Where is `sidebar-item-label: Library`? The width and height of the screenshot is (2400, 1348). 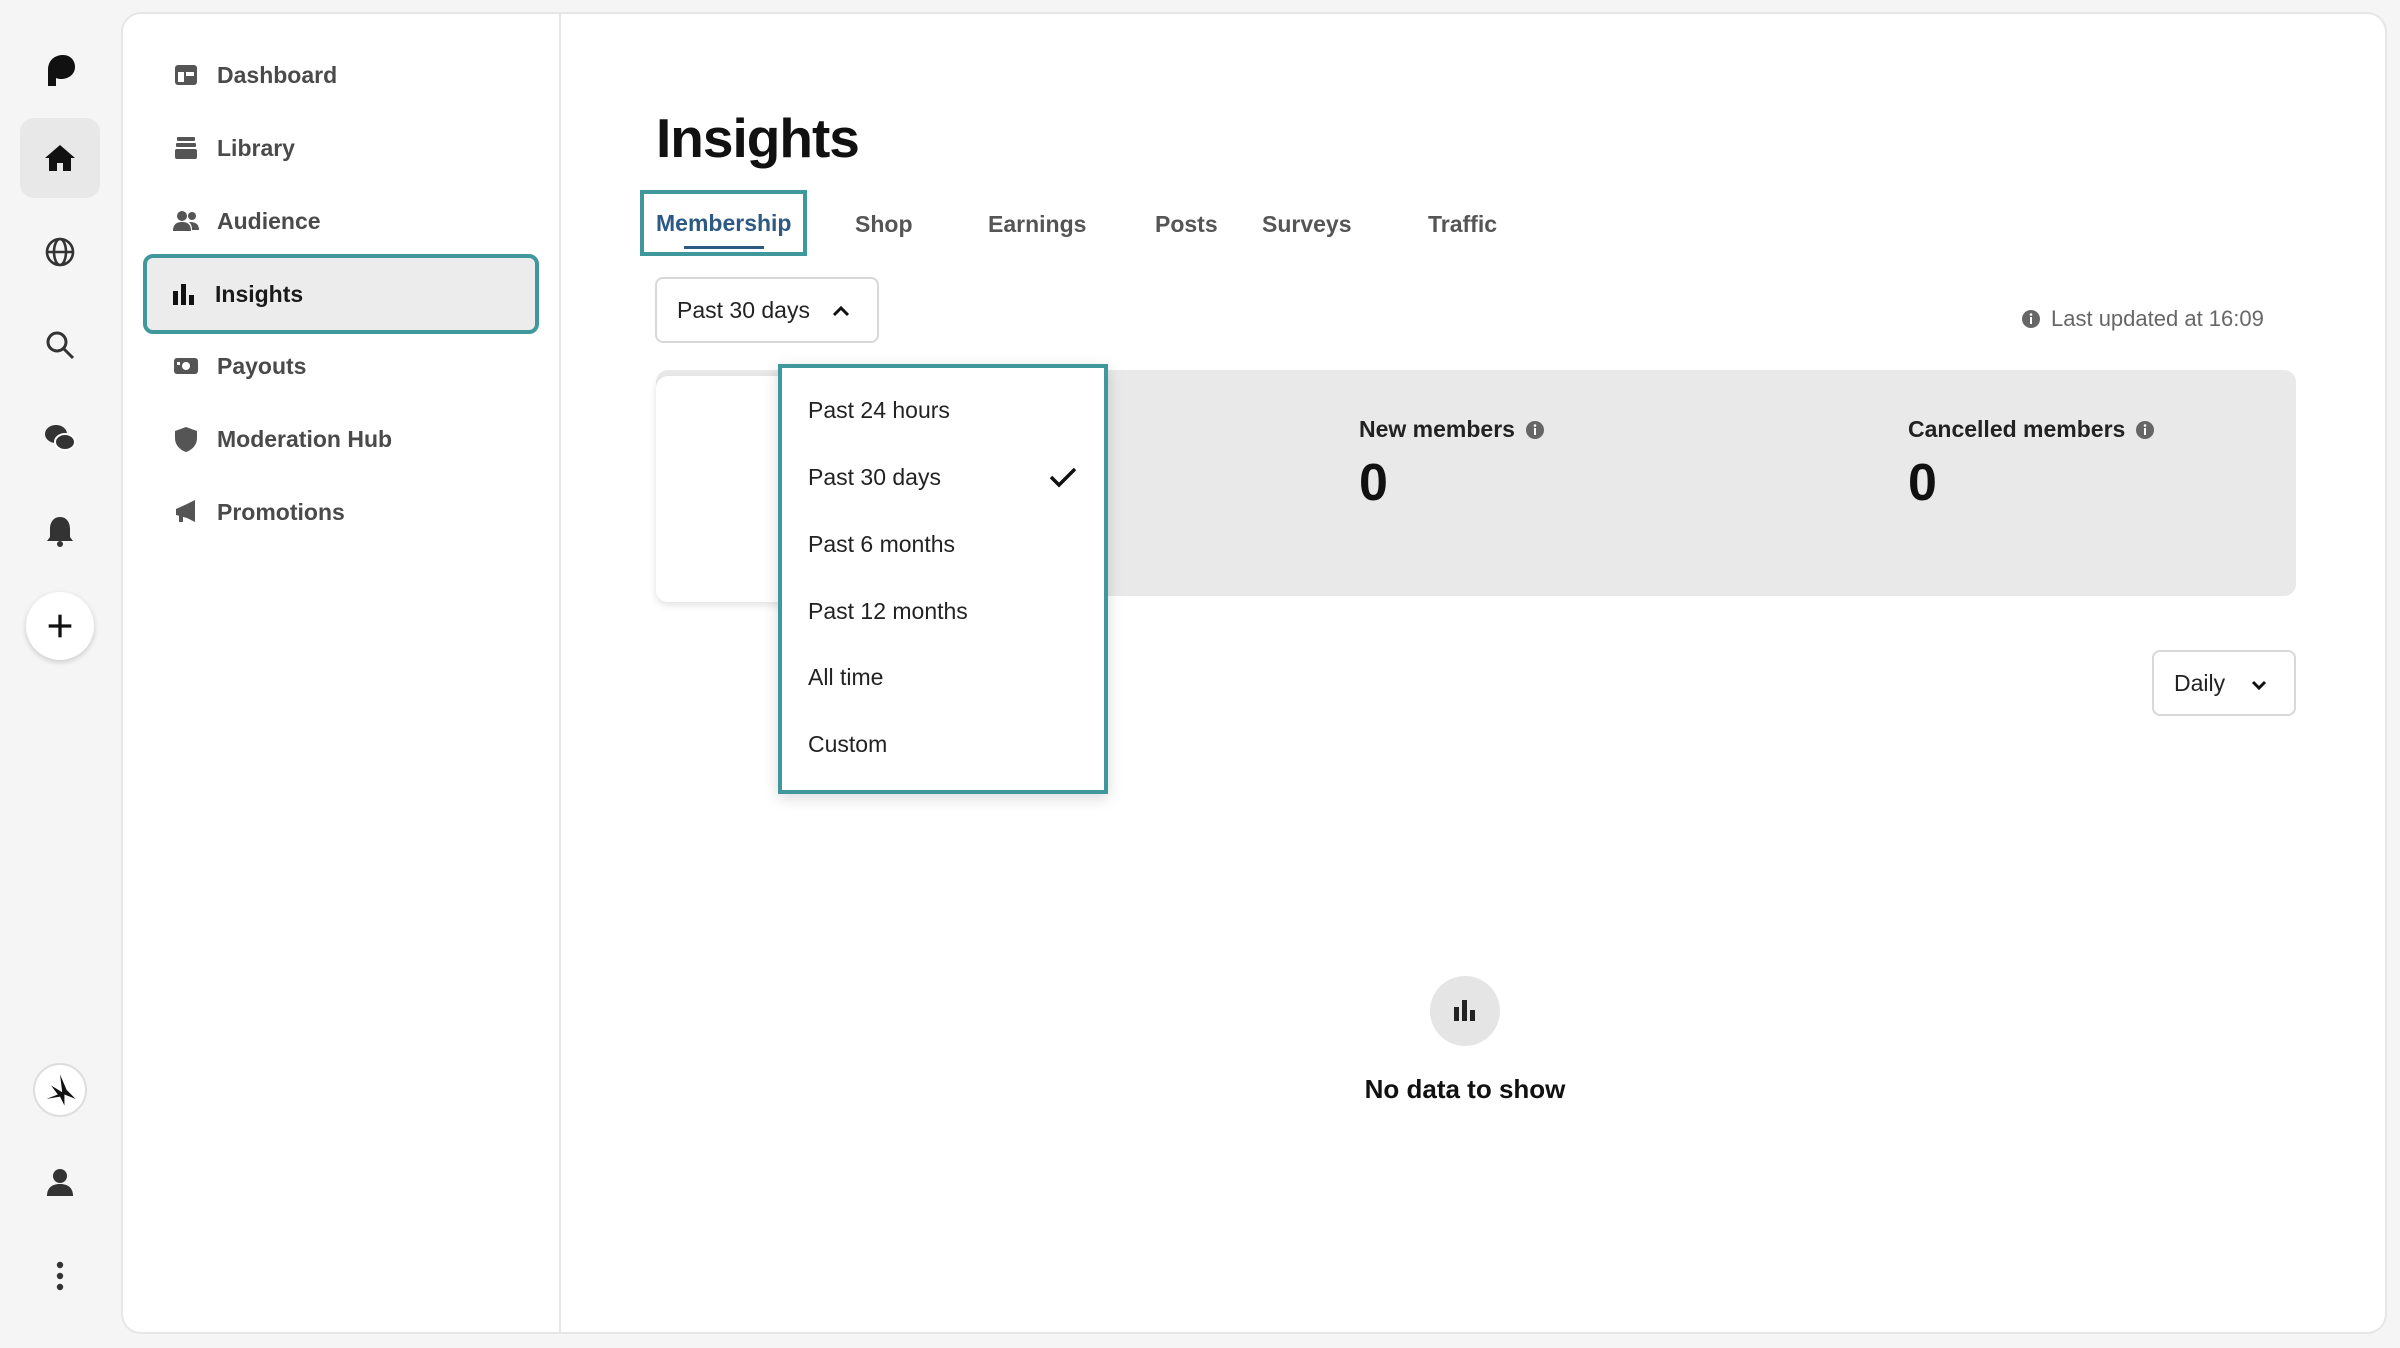
sidebar-item-label: Library is located at coordinates (256, 147).